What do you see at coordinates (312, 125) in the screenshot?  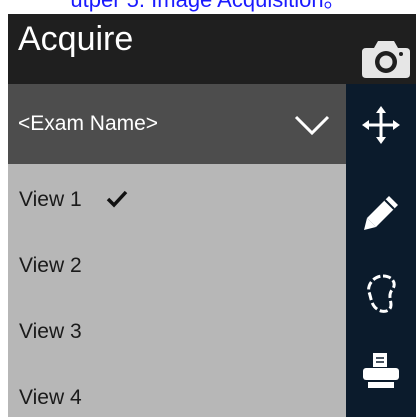 I see `chevron-down-icon` at bounding box center [312, 125].